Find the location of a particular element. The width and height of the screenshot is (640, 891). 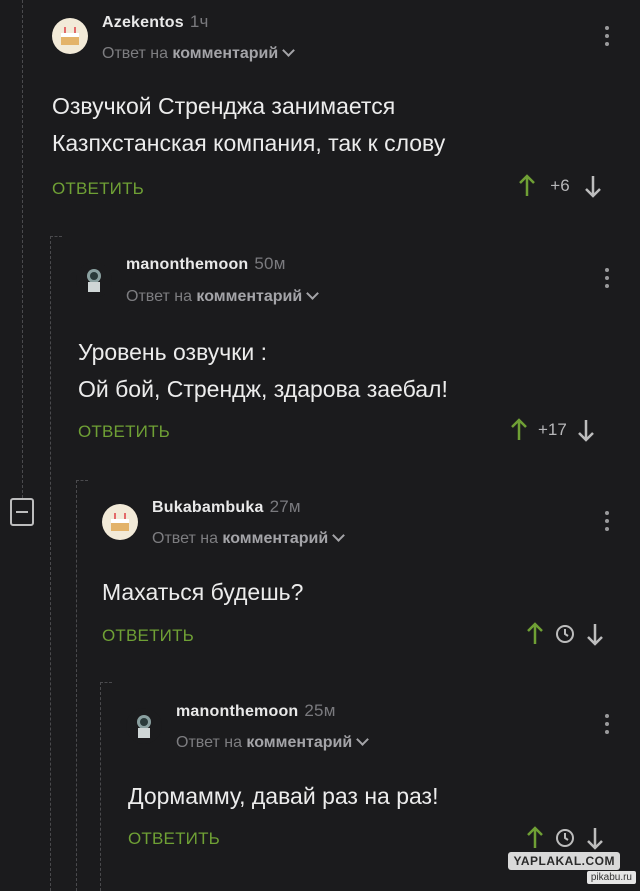

timestamp: 50м is located at coordinates (270, 263).